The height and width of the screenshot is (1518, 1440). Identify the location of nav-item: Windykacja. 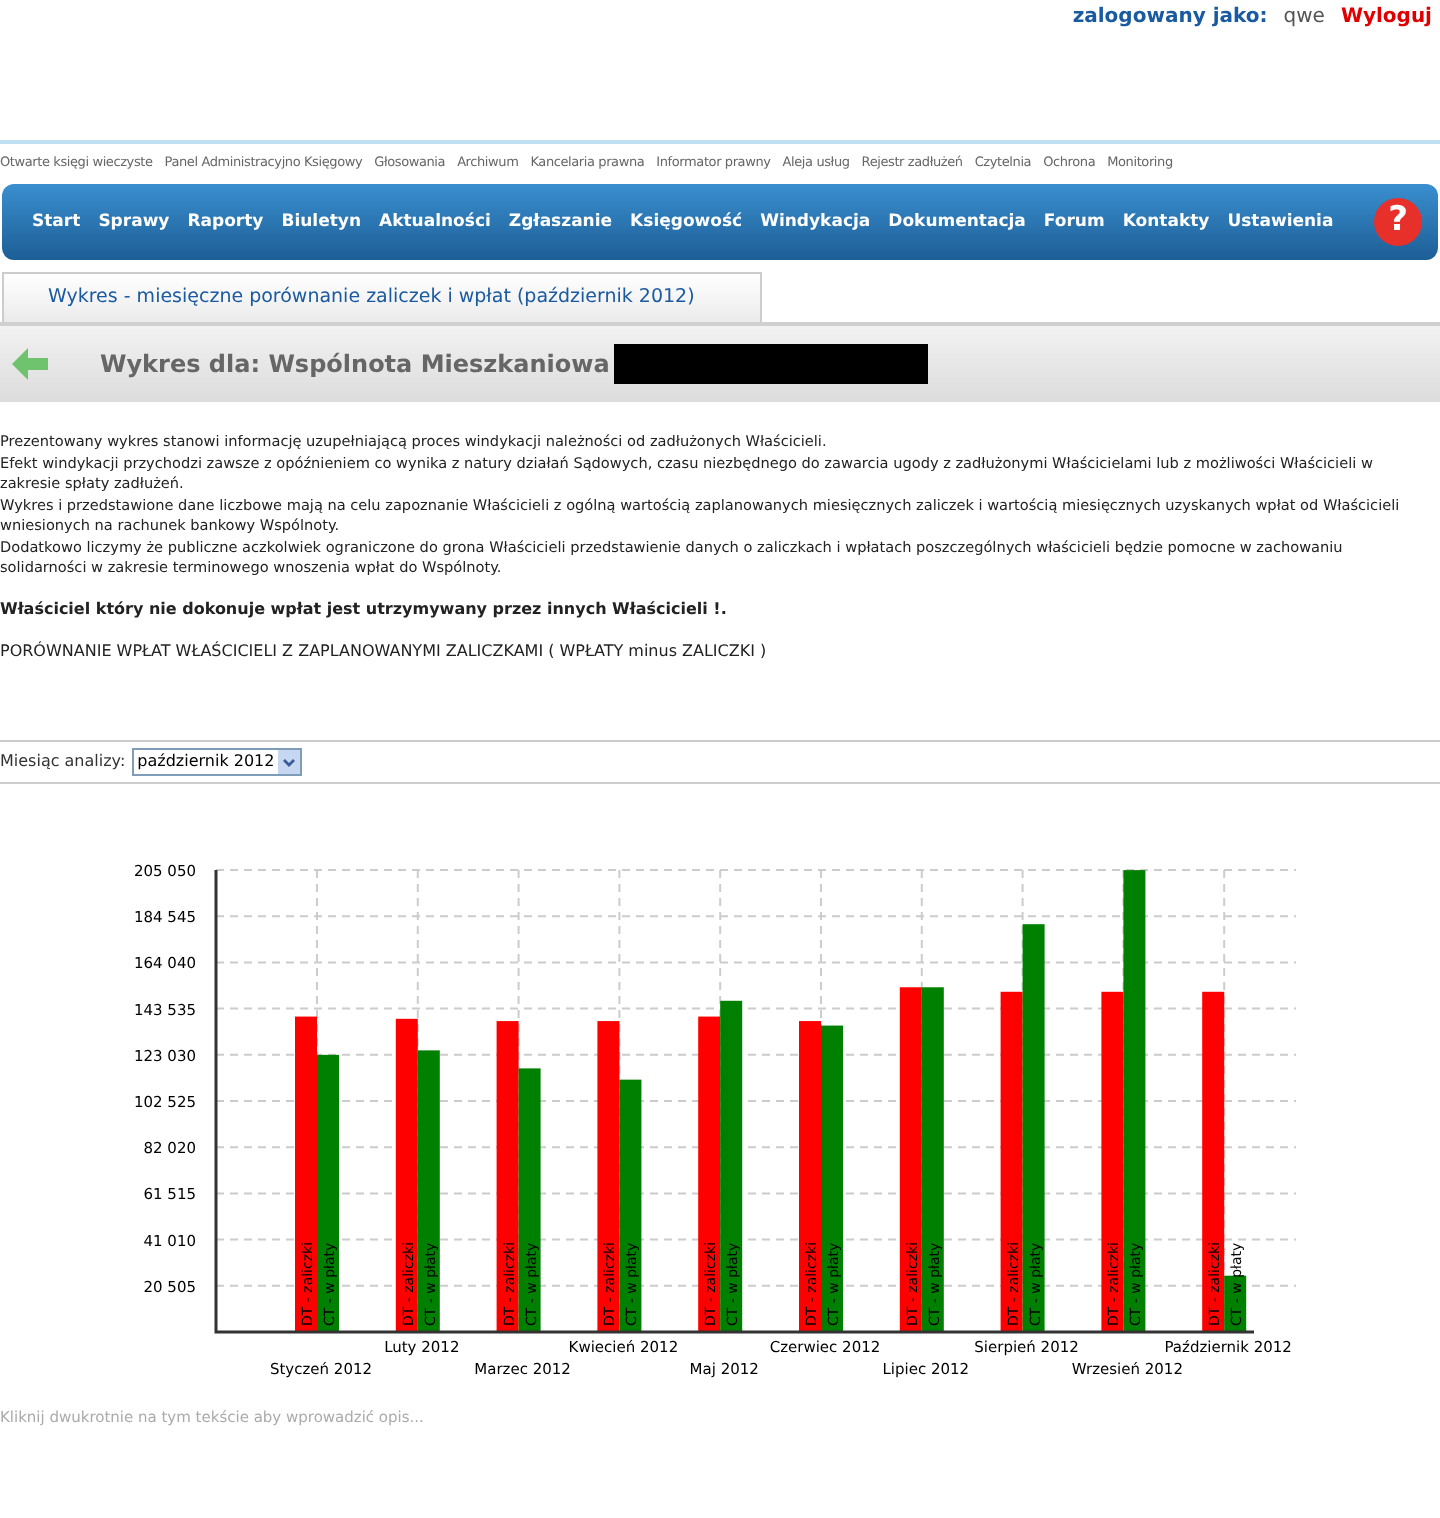
(815, 222).